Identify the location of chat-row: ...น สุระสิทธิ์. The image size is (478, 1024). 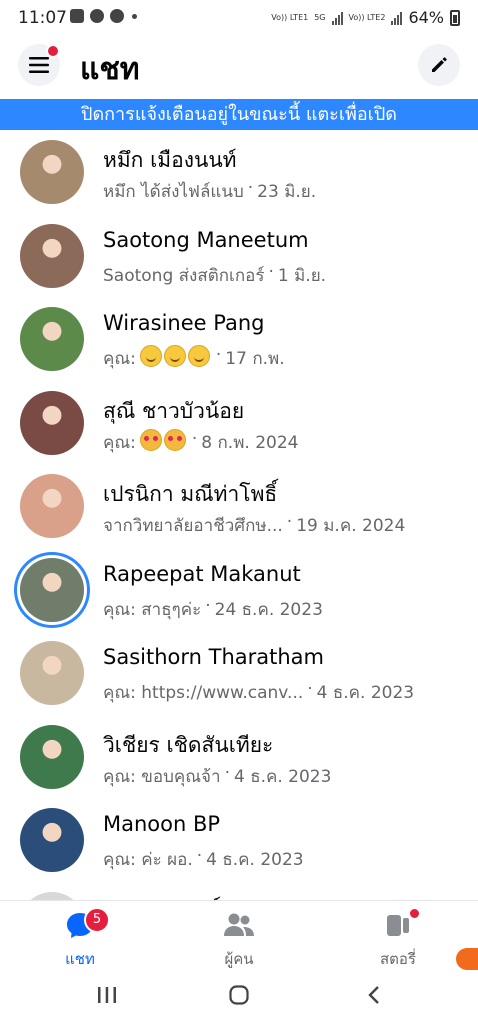
(239, 893).